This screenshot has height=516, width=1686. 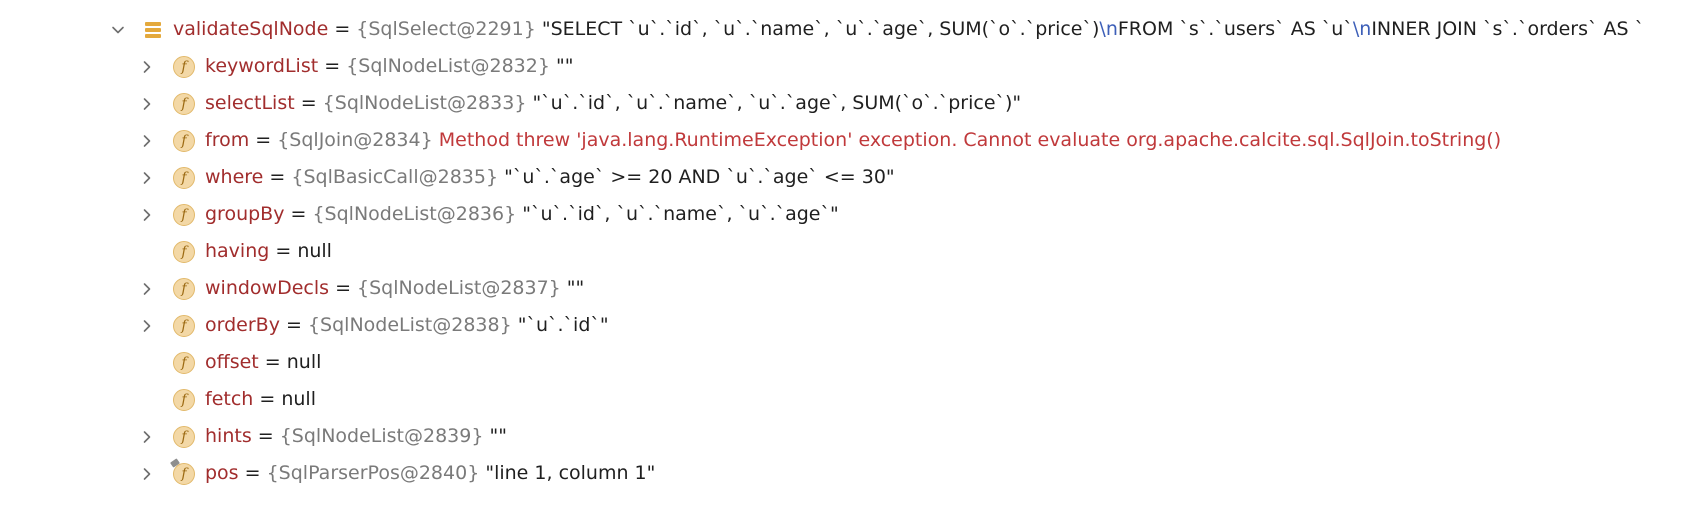 What do you see at coordinates (446, 29) in the screenshot?
I see `object-reference: {SqlSelect@2291}` at bounding box center [446, 29].